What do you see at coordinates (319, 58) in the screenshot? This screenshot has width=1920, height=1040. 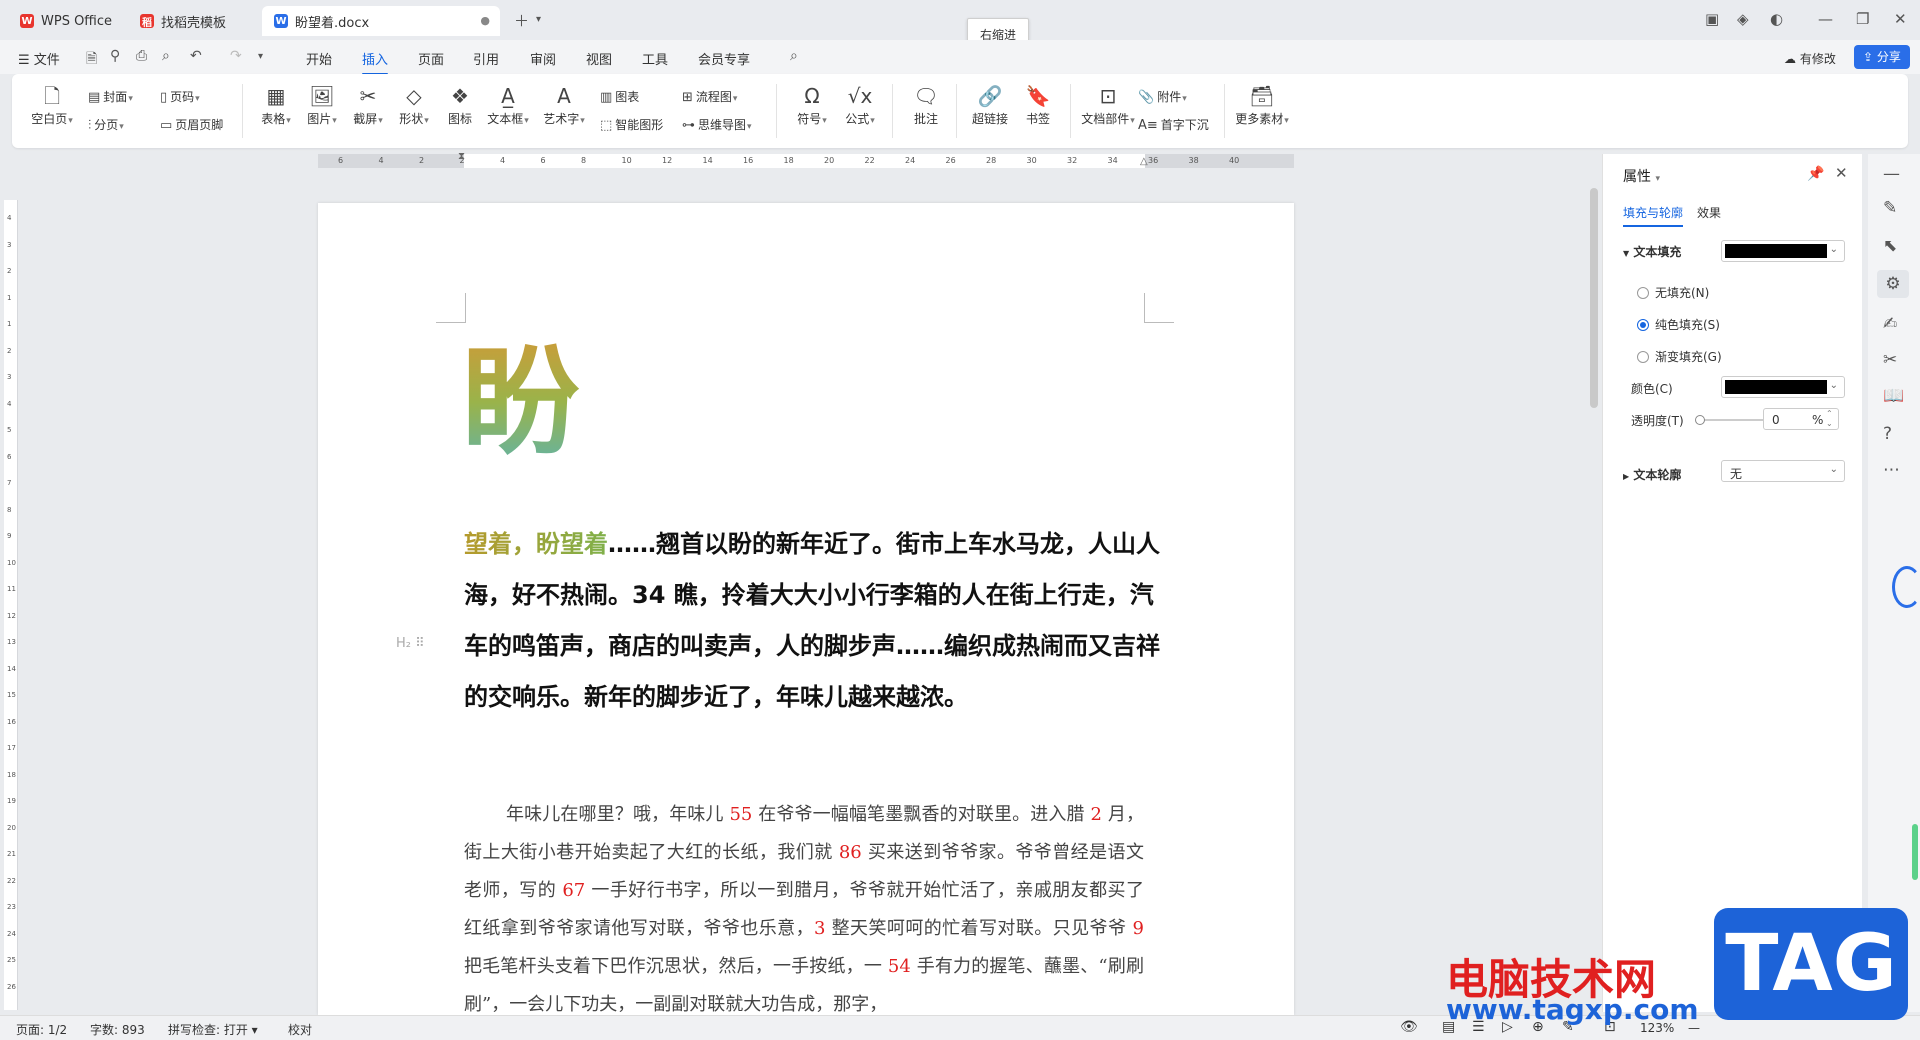 I see `menu-home: 开始` at bounding box center [319, 58].